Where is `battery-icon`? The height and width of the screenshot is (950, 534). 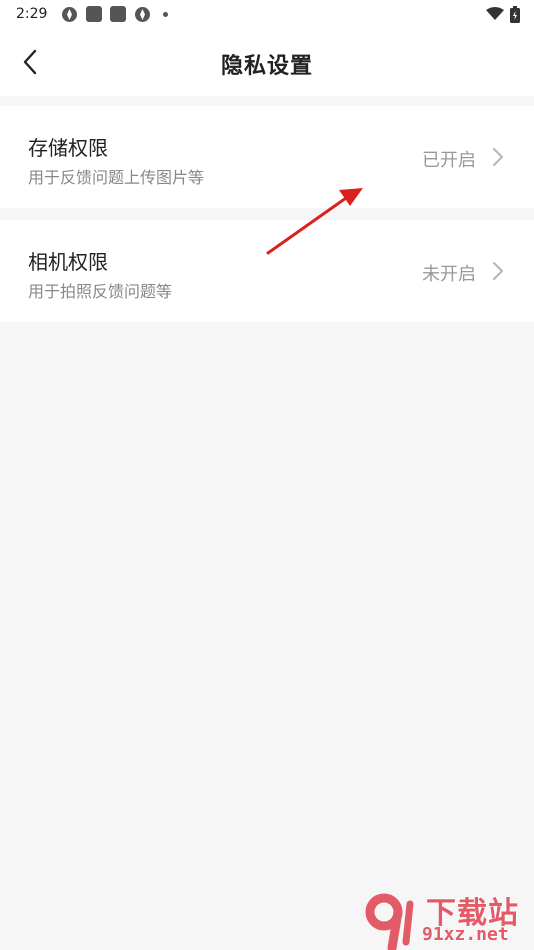 battery-icon is located at coordinates (515, 14).